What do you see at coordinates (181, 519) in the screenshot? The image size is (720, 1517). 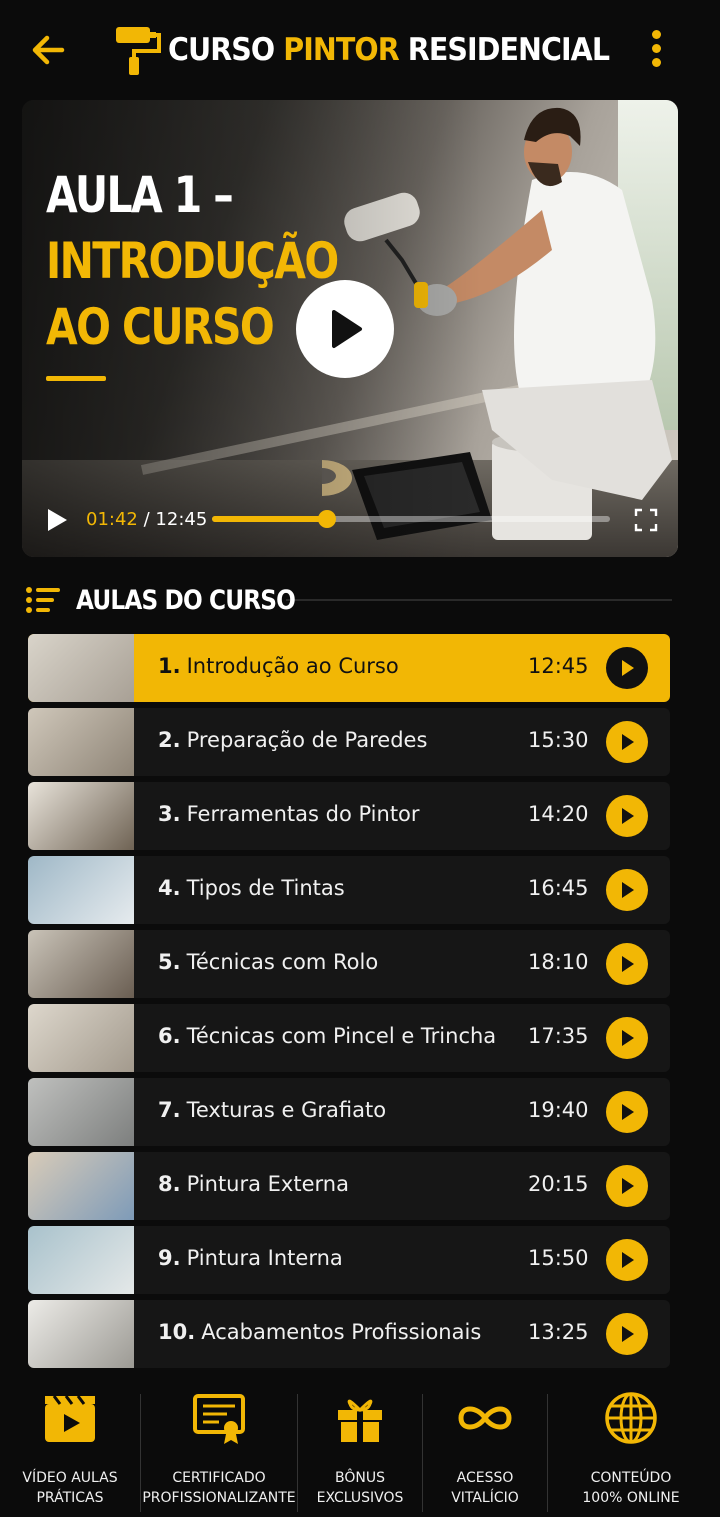 I see `total-duration: 12:45` at bounding box center [181, 519].